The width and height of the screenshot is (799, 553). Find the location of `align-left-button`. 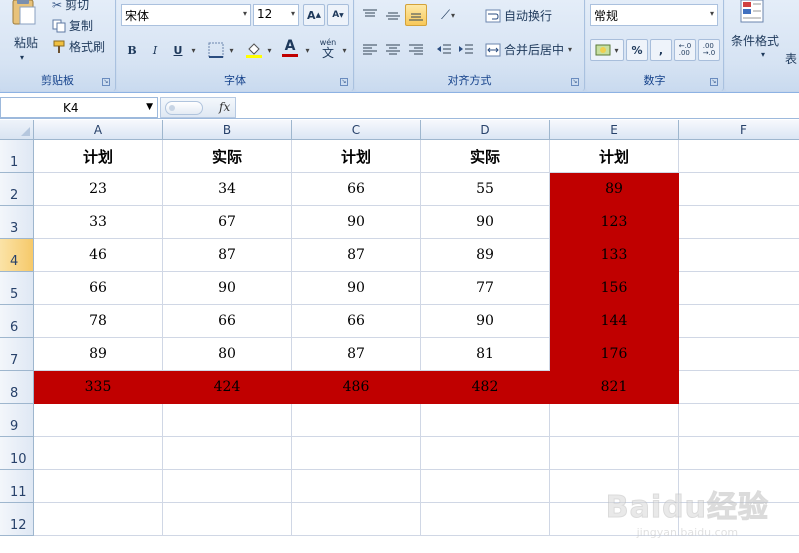

align-left-button is located at coordinates (370, 50).